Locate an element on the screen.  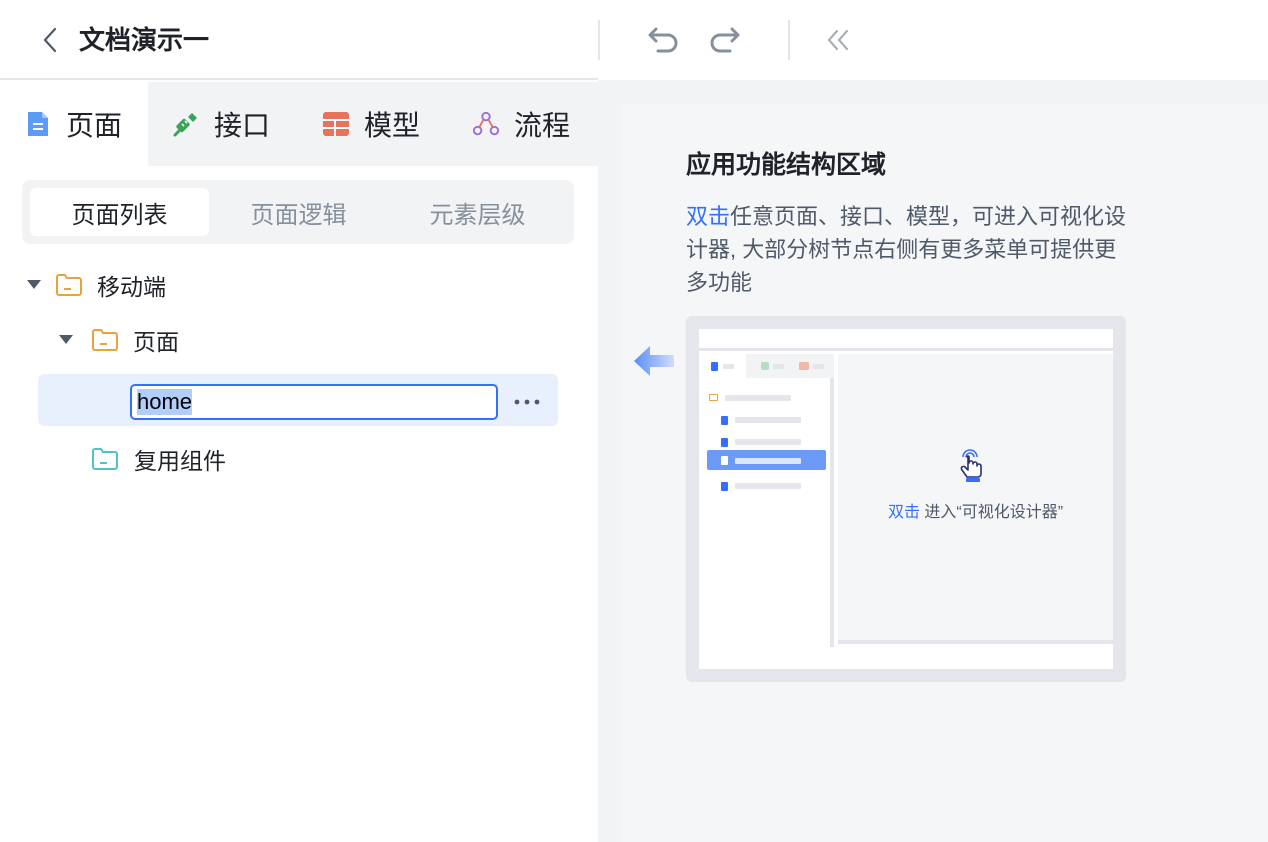
sub-tabs: 页面列表 页面逻辑 元素层级 is located at coordinates (298, 212).